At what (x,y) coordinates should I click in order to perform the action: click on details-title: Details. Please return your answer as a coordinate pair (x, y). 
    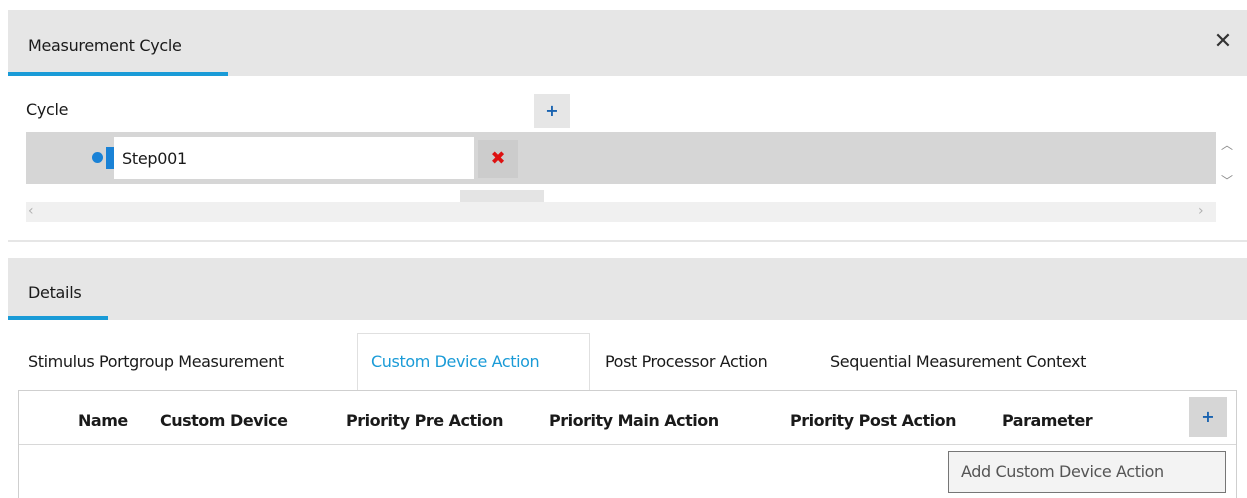
    Looking at the image, I should click on (55, 292).